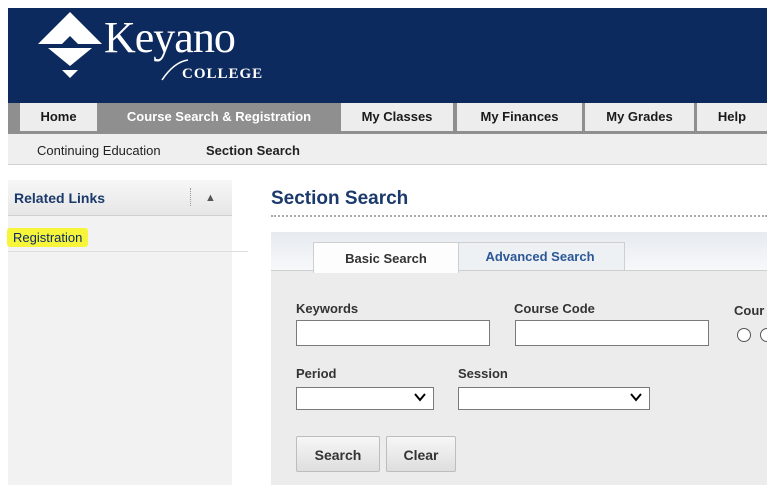  I want to click on subnav-continuing-education: Continuing Education, so click(99, 151).